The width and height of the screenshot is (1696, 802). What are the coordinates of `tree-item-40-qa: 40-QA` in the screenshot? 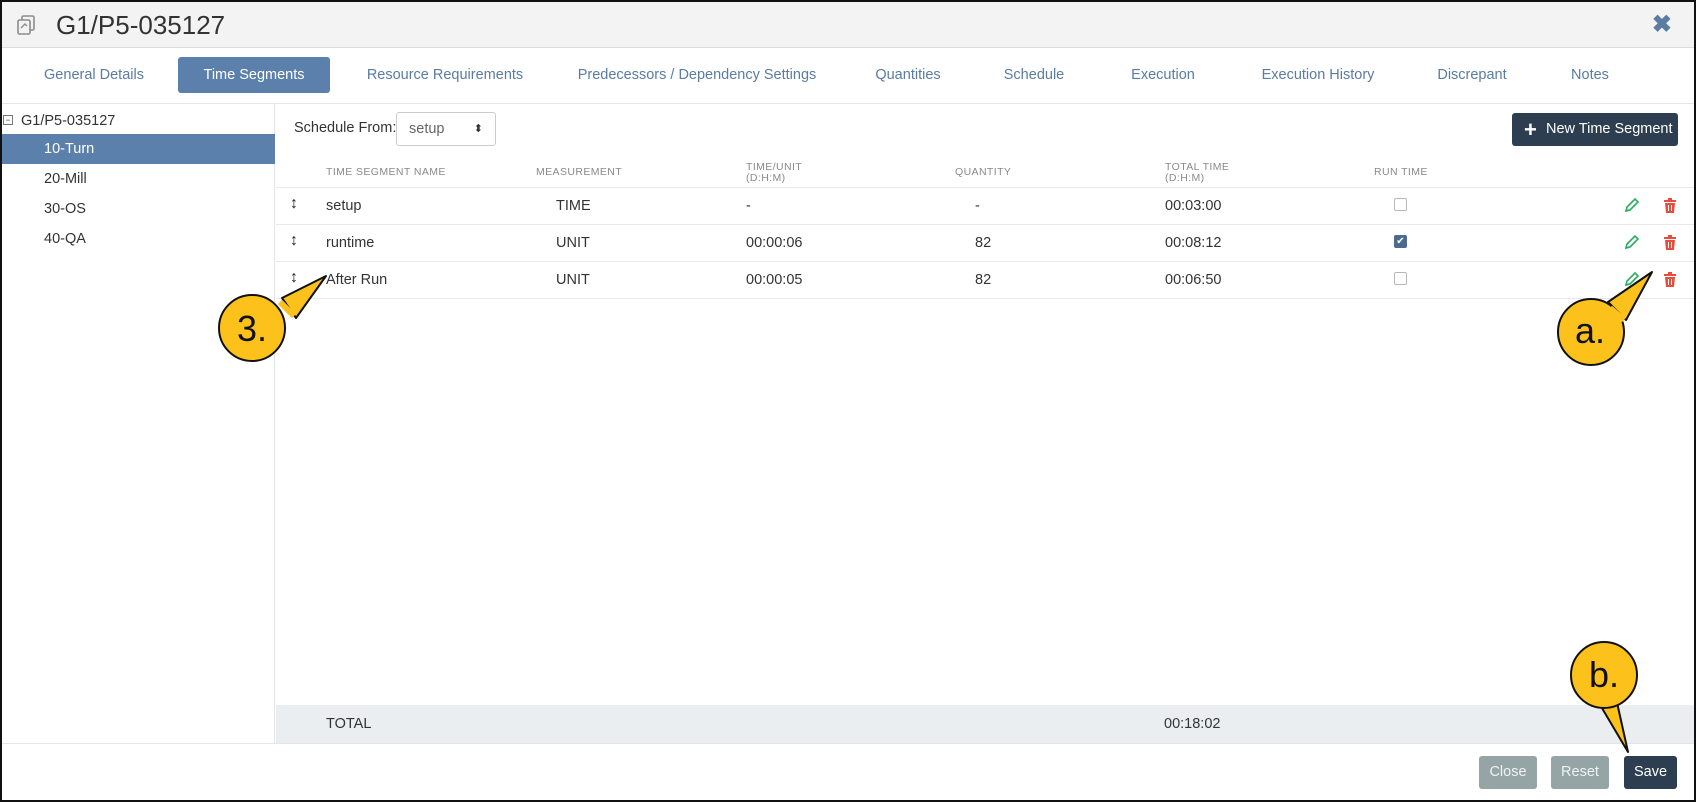 It's located at (138, 239).